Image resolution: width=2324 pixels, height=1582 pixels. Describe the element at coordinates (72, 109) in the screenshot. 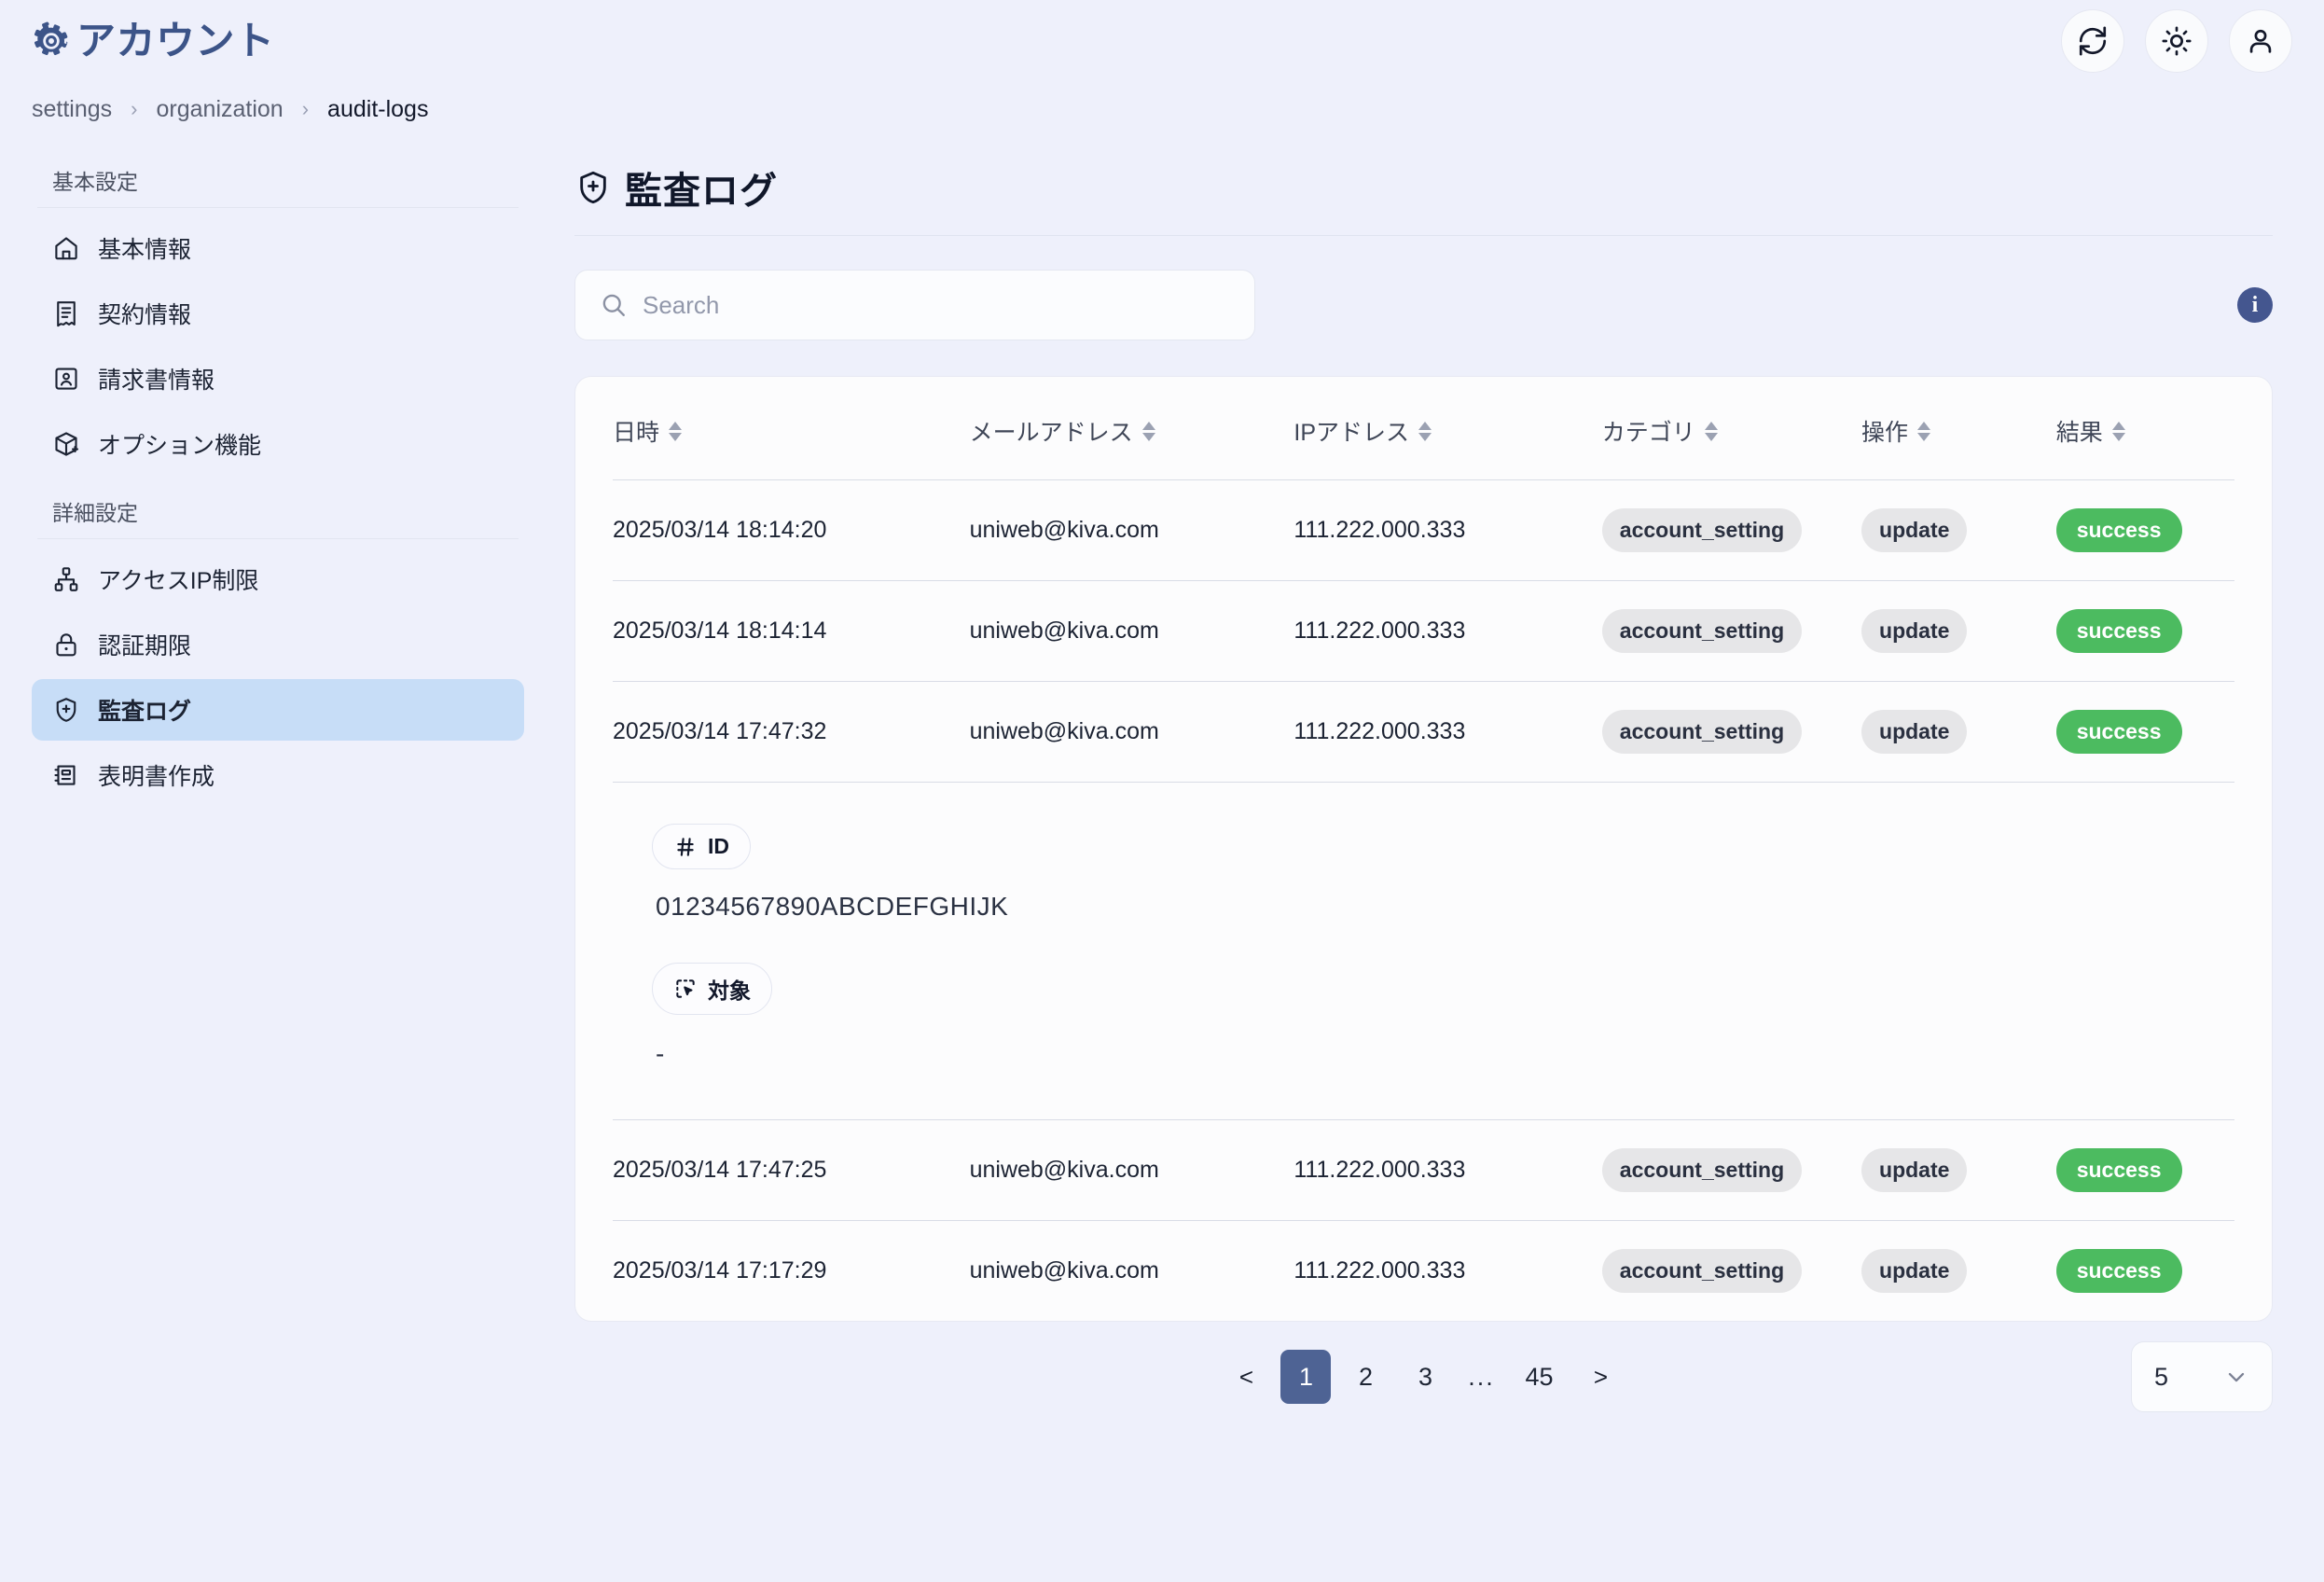

I see `breadcrumb-item-settings: settings` at that location.